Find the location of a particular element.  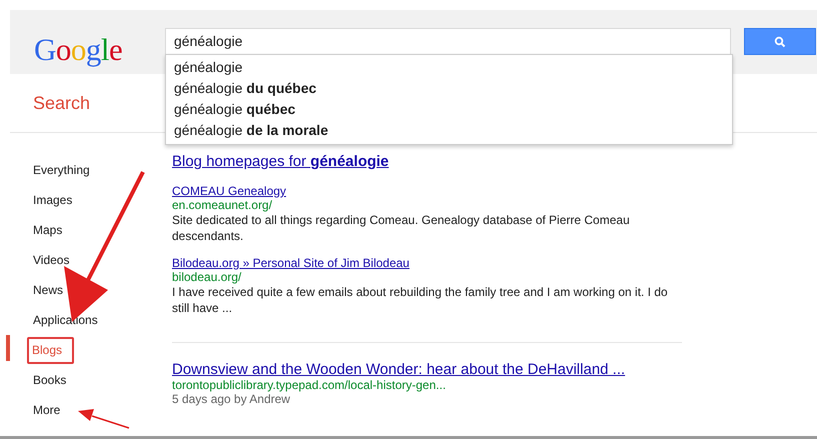

suggestion-item: généalogie du québec is located at coordinates (449, 88).